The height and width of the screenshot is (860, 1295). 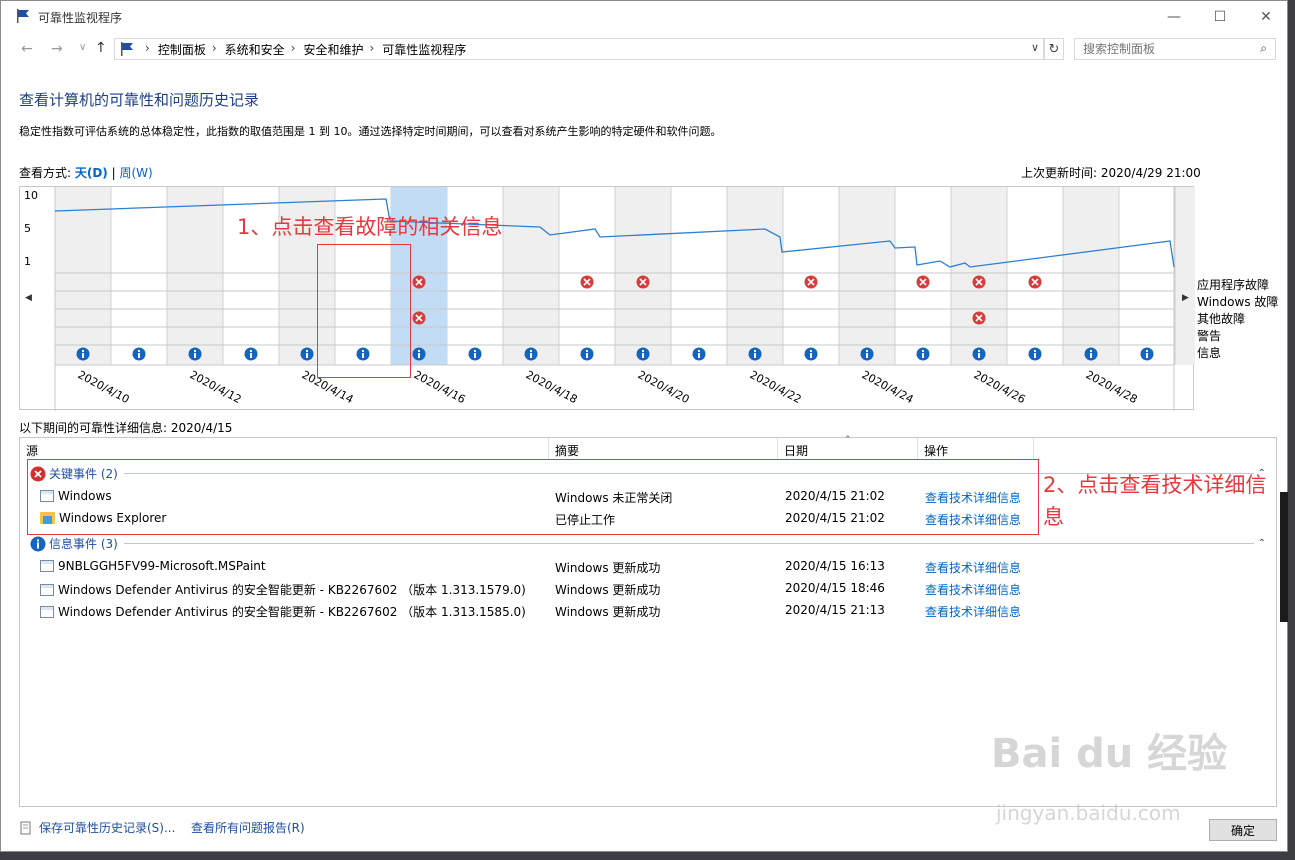 I want to click on annotation-highlight-chart, so click(x=364, y=311).